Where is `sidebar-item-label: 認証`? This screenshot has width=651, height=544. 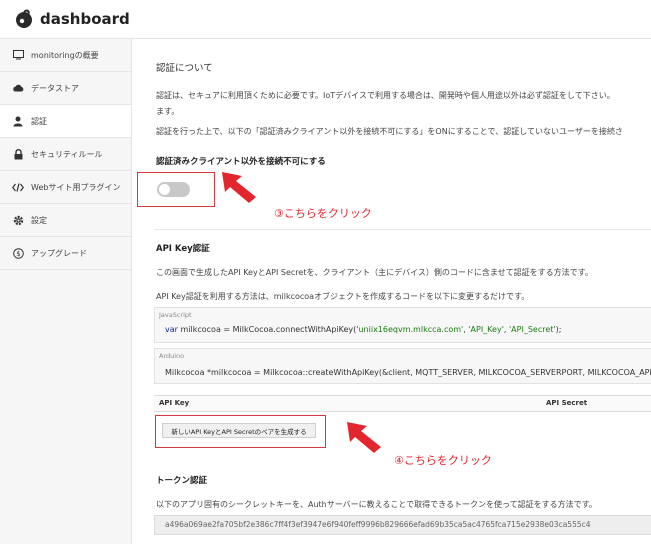
sidebar-item-label: 認証 is located at coordinates (39, 121).